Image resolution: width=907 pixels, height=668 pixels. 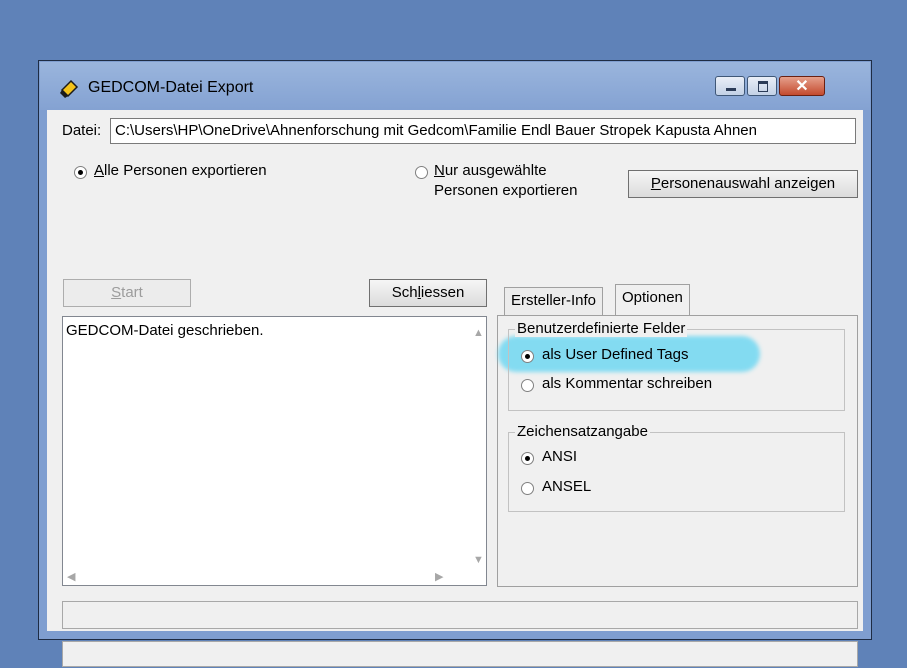 I want to click on vertical-scrollbar: ▲ ▼, so click(x=477, y=443).